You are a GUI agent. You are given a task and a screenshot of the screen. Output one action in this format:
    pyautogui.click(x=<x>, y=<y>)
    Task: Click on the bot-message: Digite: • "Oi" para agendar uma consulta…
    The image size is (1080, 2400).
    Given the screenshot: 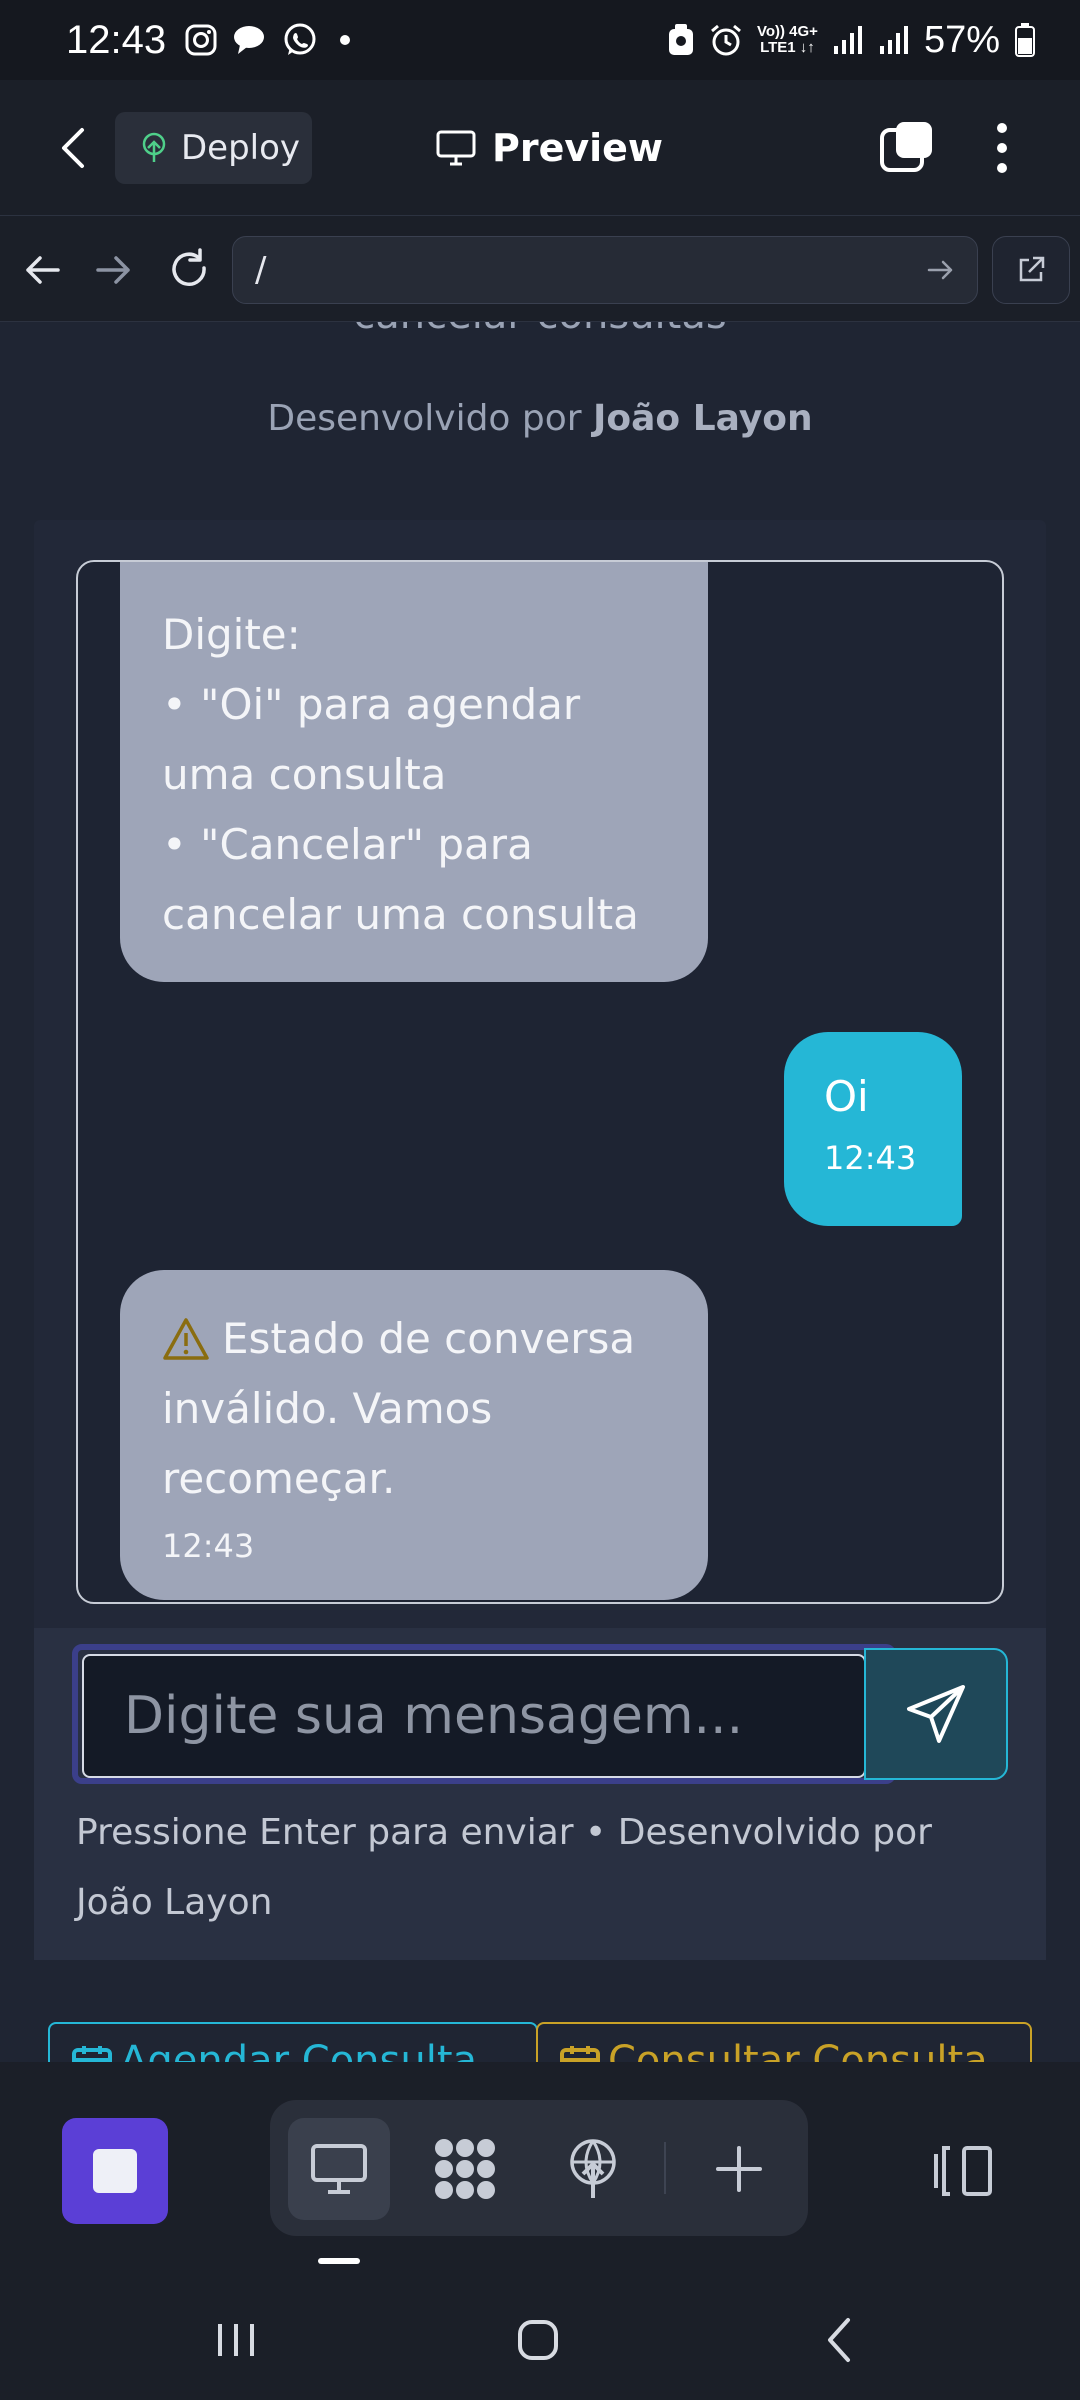 What is the action you would take?
    pyautogui.click(x=414, y=772)
    